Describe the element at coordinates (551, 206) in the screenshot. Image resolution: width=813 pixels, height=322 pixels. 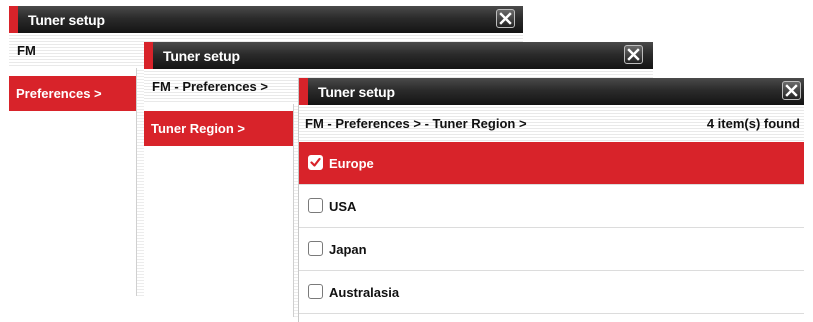
I see `list-item-usa: USA` at that location.